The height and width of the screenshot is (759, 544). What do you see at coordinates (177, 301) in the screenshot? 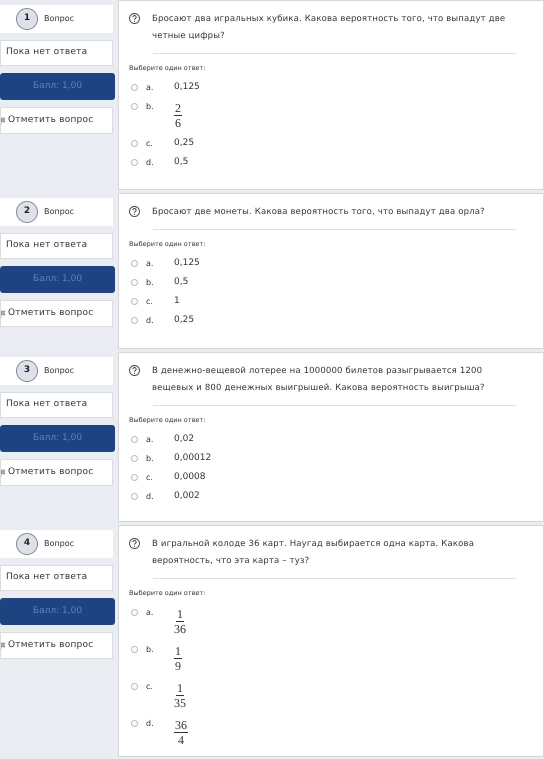
I see `answer-value: 1` at bounding box center [177, 301].